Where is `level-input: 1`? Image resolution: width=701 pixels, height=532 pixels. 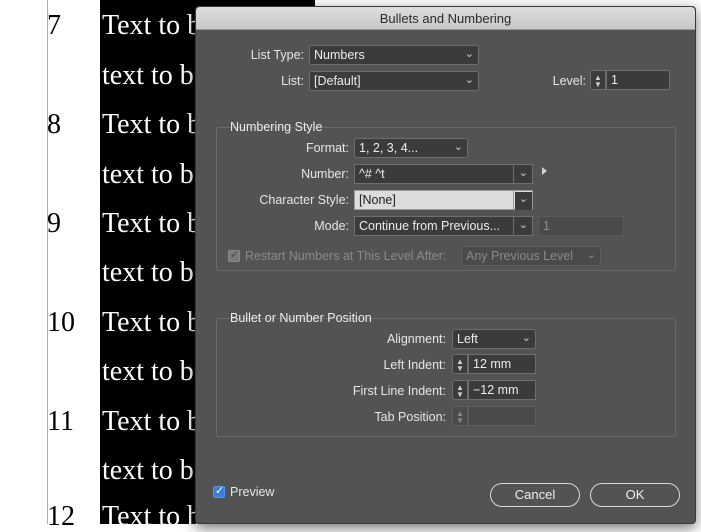 level-input: 1 is located at coordinates (638, 80).